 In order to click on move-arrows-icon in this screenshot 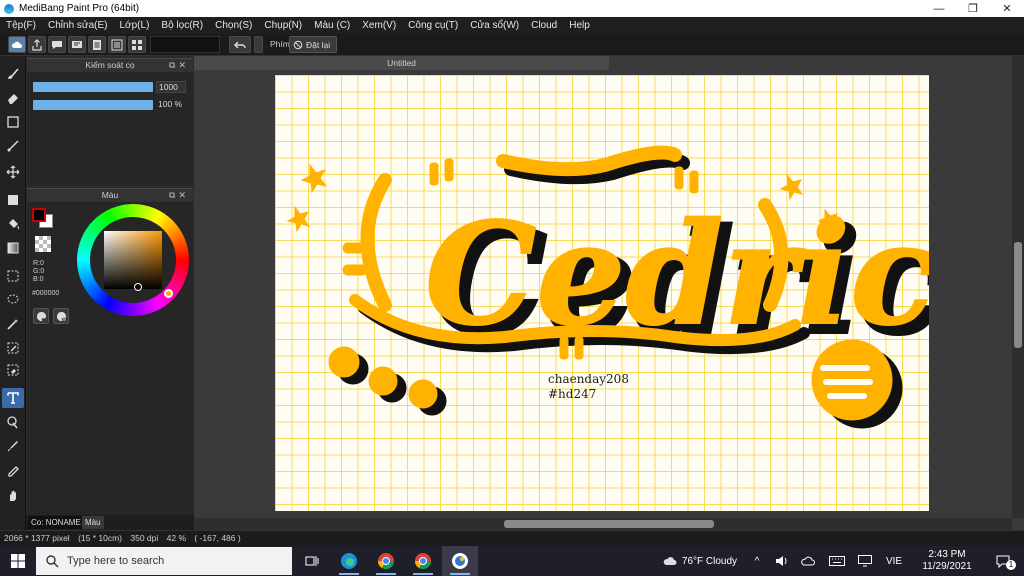, I will do `click(13, 172)`.